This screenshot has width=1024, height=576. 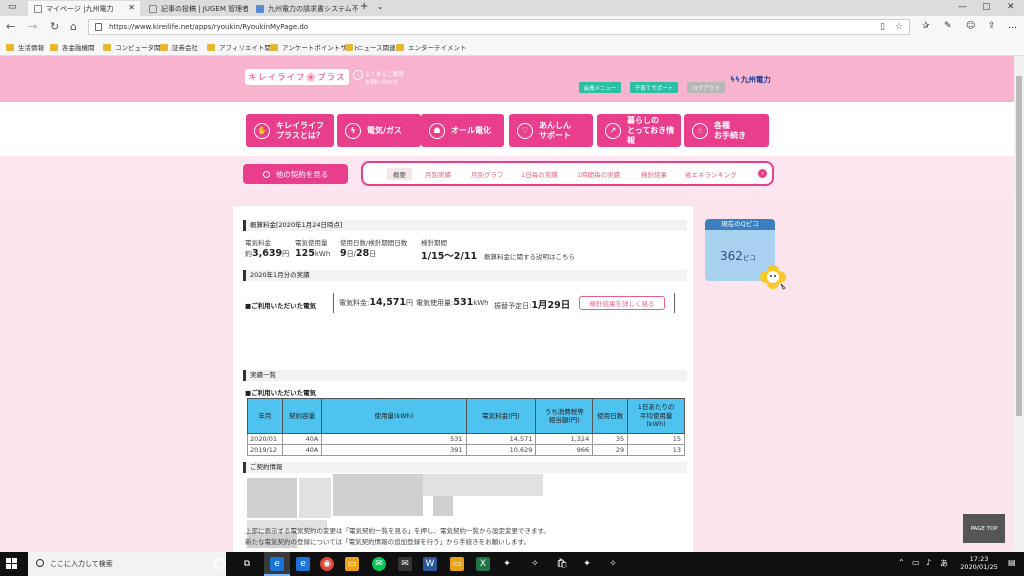 What do you see at coordinates (438, 174) in the screenshot?
I see `subnav-monthly: 月別実績` at bounding box center [438, 174].